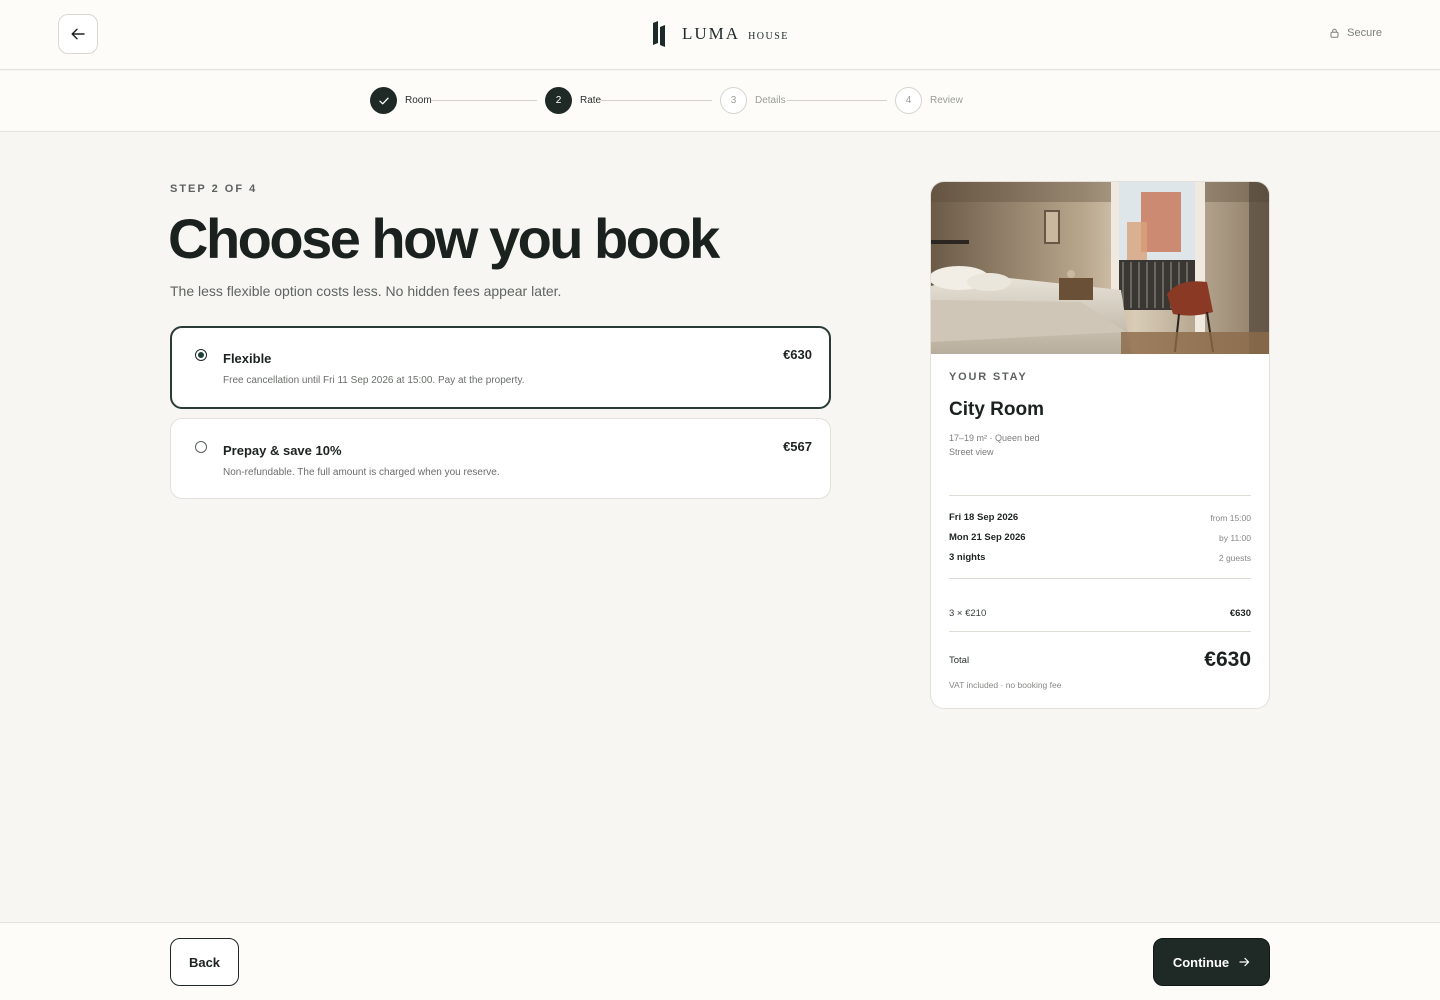 The height and width of the screenshot is (1000, 1440). I want to click on back-arrow-button, so click(78, 34).